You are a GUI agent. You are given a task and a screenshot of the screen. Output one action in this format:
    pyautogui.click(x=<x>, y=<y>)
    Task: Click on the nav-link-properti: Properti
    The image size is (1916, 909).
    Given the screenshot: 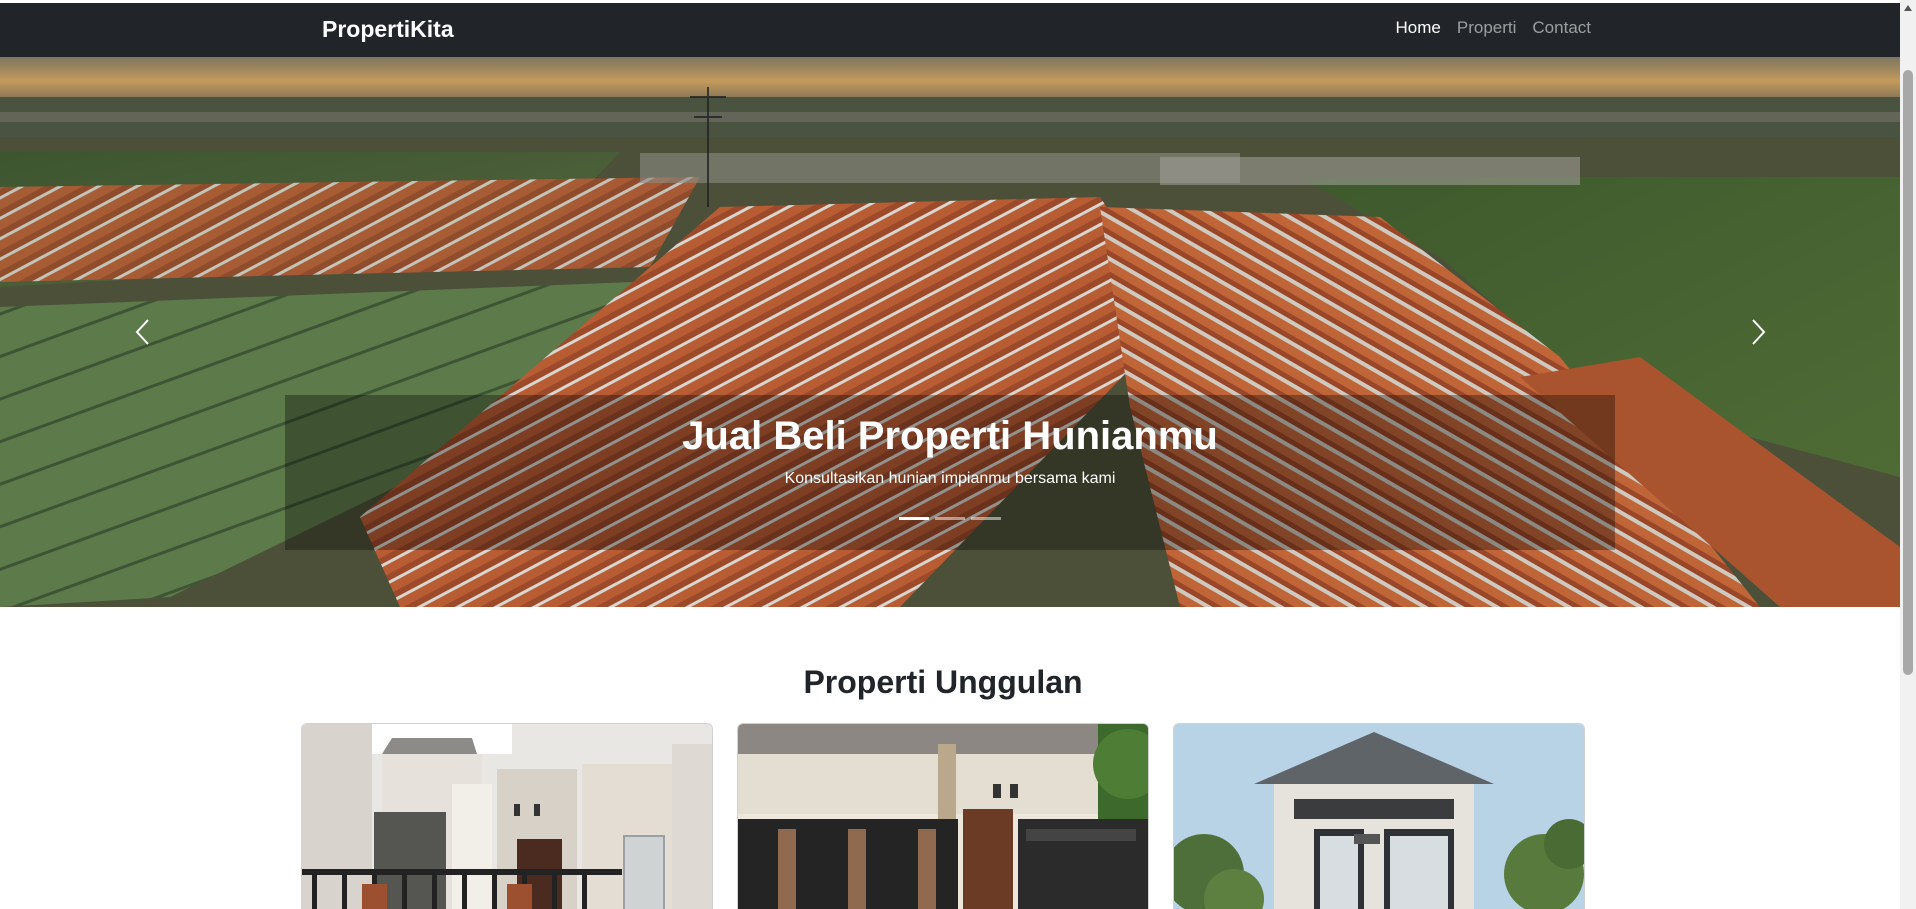 What is the action you would take?
    pyautogui.click(x=1487, y=28)
    